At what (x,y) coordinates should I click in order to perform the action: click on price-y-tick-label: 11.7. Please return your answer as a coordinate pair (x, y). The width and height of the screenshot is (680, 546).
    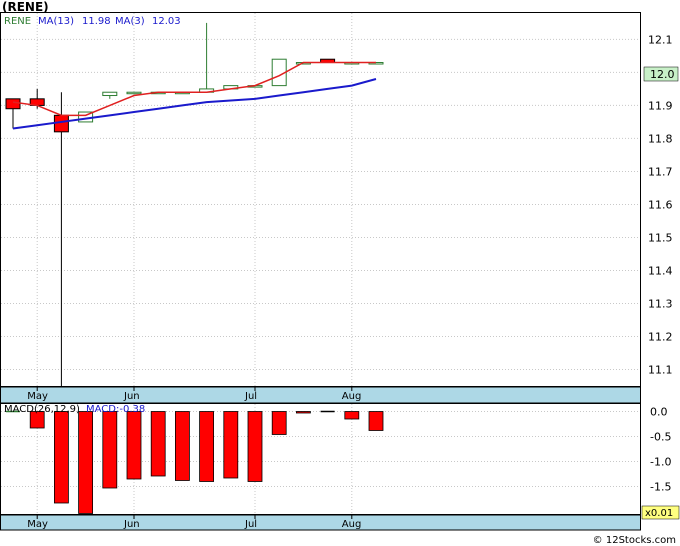
    Looking at the image, I should click on (660, 171).